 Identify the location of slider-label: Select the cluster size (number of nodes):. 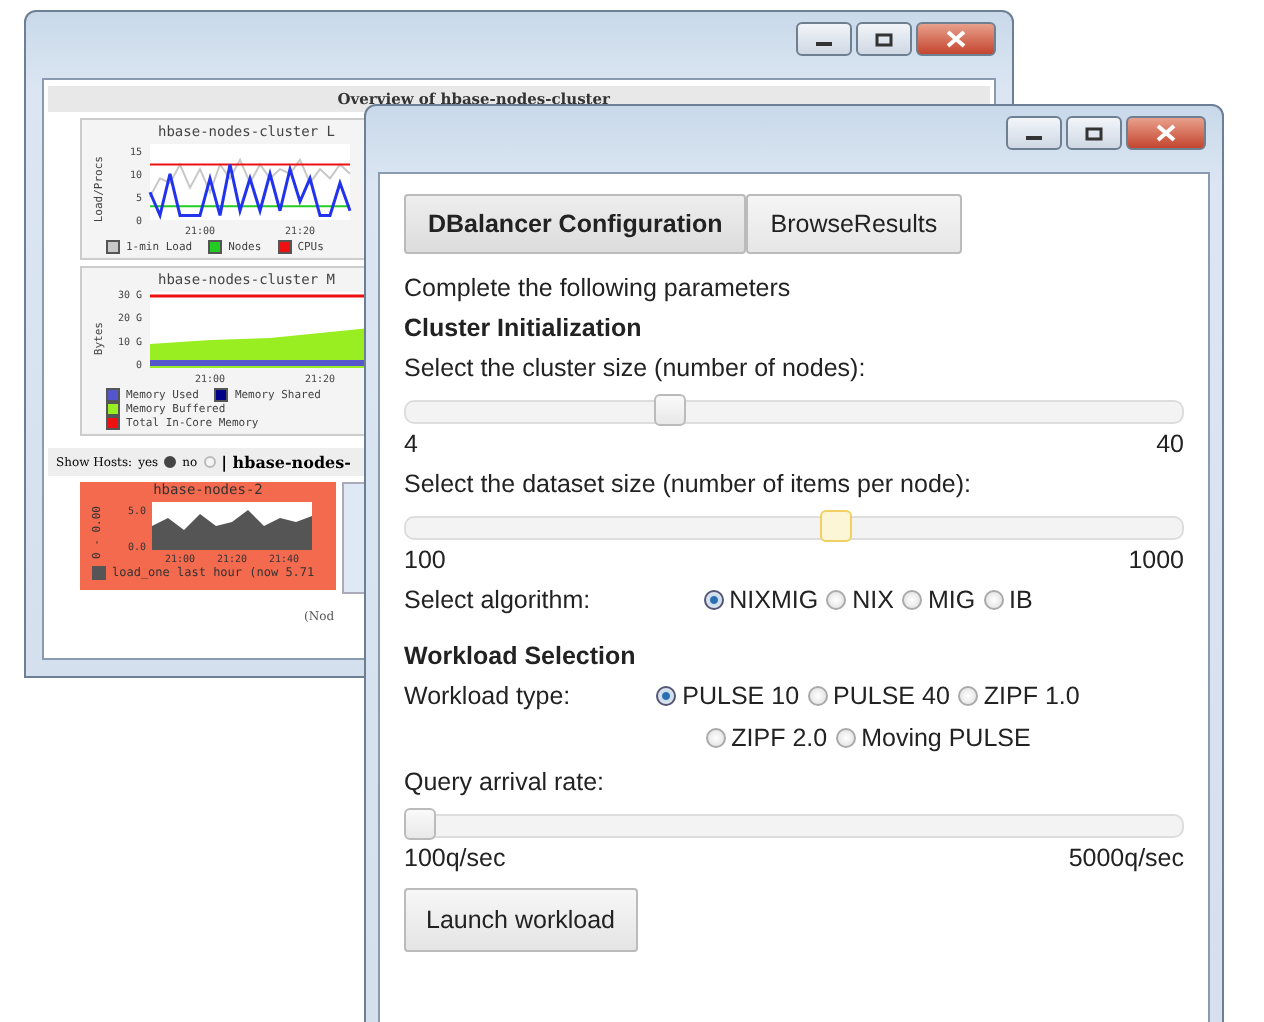
(636, 368).